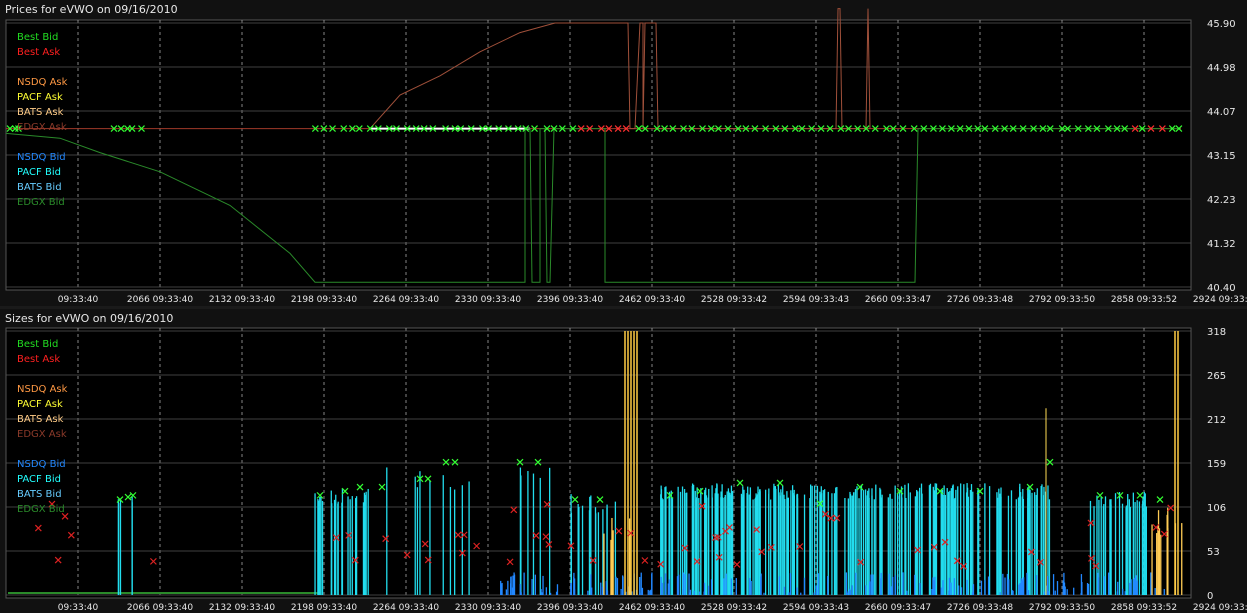 The image size is (1247, 613). Describe the element at coordinates (1221, 244) in the screenshot. I see `y-tick-label: 41.32` at that location.